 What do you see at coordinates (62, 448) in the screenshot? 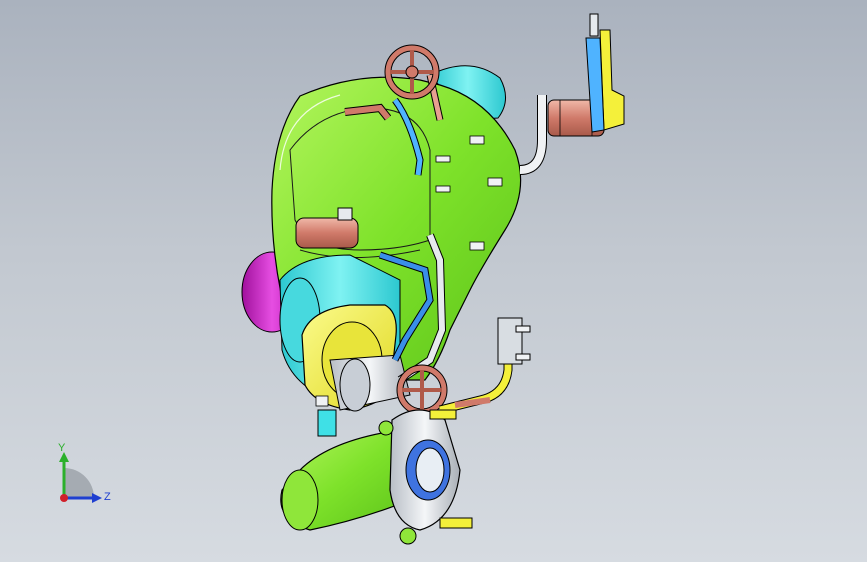
I see `triad-y-label: Y` at bounding box center [62, 448].